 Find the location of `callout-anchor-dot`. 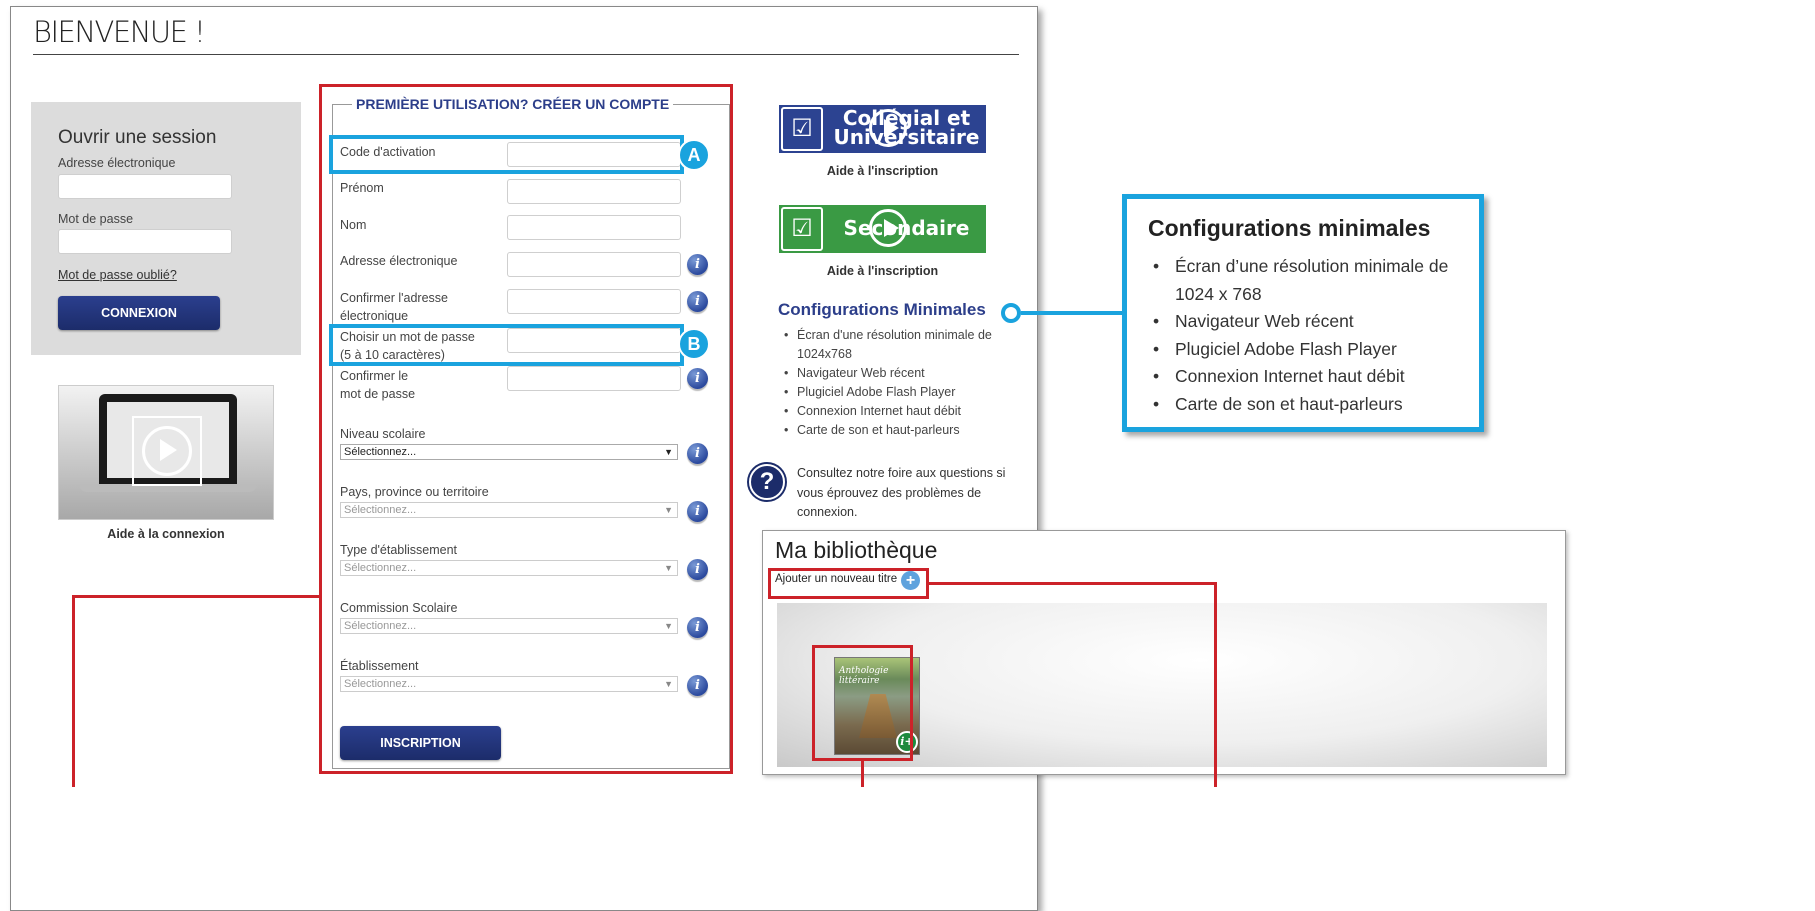

callout-anchor-dot is located at coordinates (1011, 313).